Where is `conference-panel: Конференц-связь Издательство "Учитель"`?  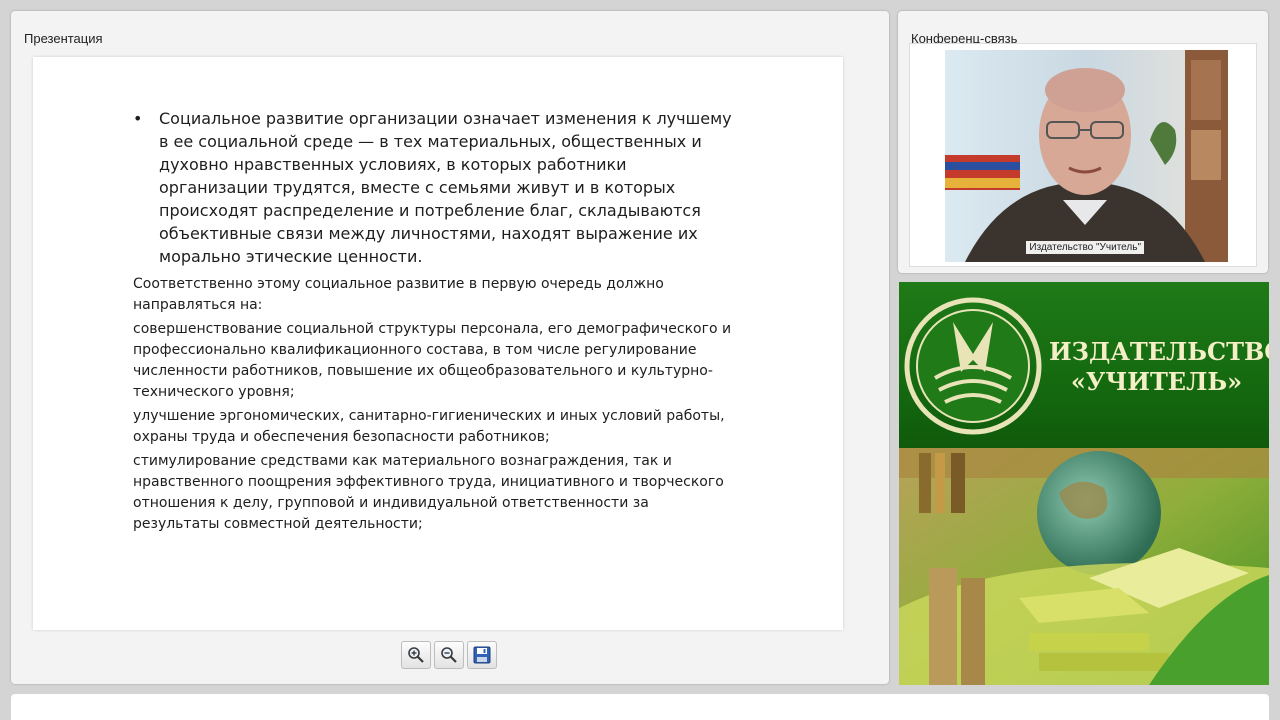
conference-panel: Конференц-связь Издательство "Учитель" is located at coordinates (1083, 142).